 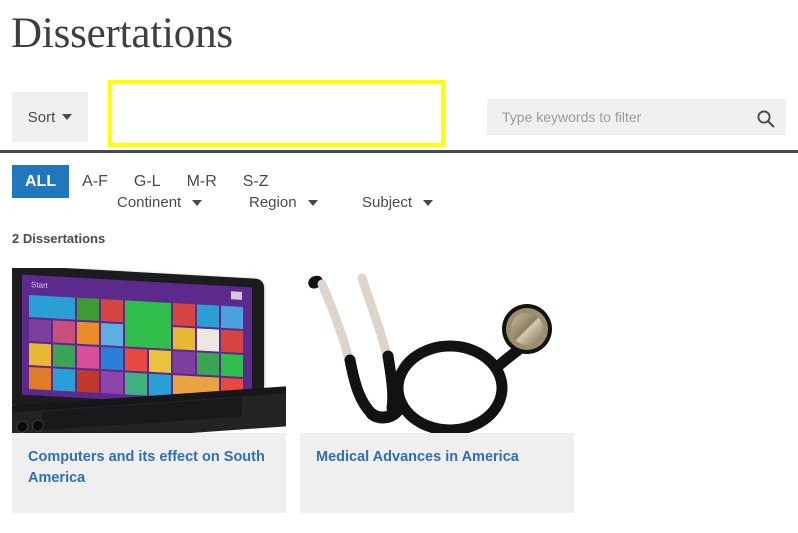 I want to click on tab-s-z: S-Z, so click(x=256, y=181).